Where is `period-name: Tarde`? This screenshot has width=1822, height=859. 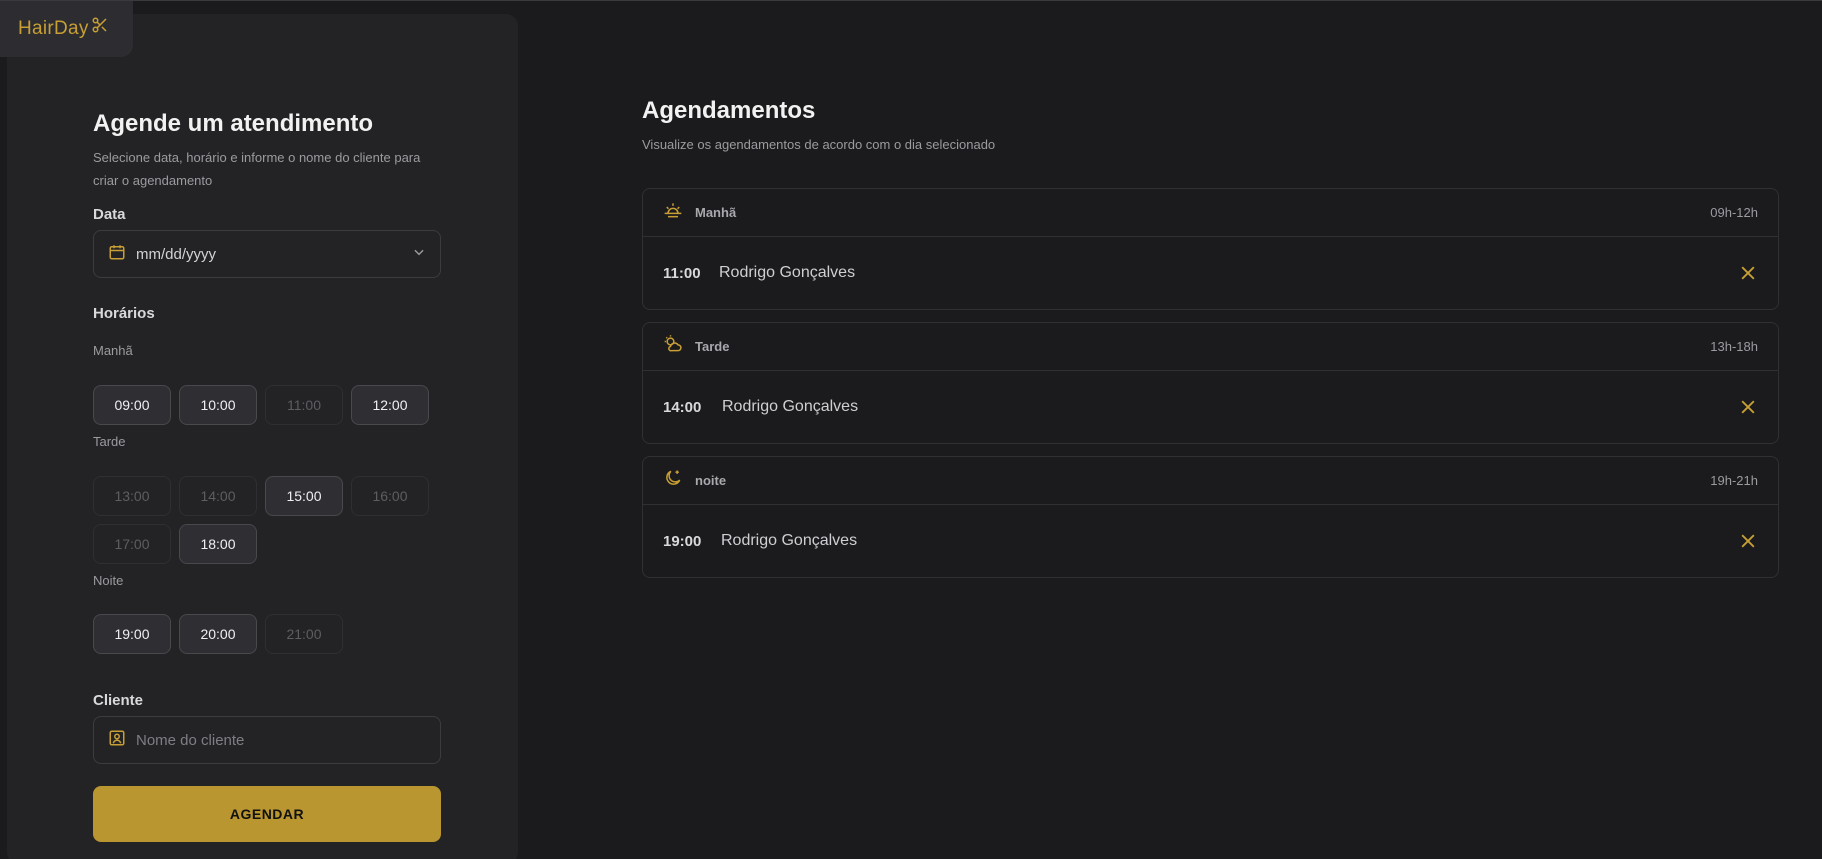 period-name: Tarde is located at coordinates (712, 346).